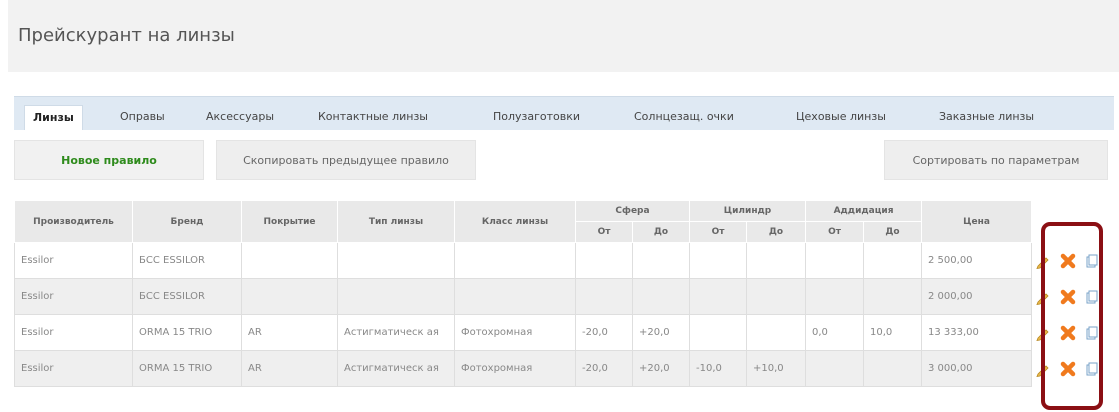 The height and width of the screenshot is (412, 1119). What do you see at coordinates (684, 117) in the screenshot?
I see `tab-sunglasses: Солнцезащ. очки` at bounding box center [684, 117].